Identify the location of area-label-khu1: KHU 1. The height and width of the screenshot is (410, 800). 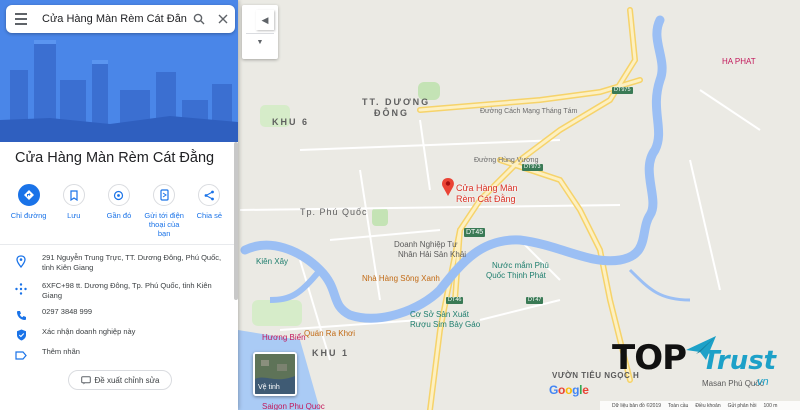
(331, 353).